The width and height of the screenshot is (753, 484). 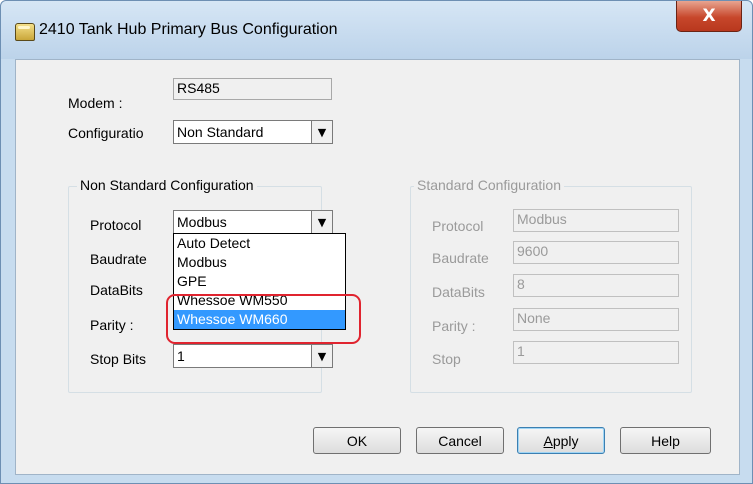 I want to click on list-item: Modbus, so click(x=259, y=262).